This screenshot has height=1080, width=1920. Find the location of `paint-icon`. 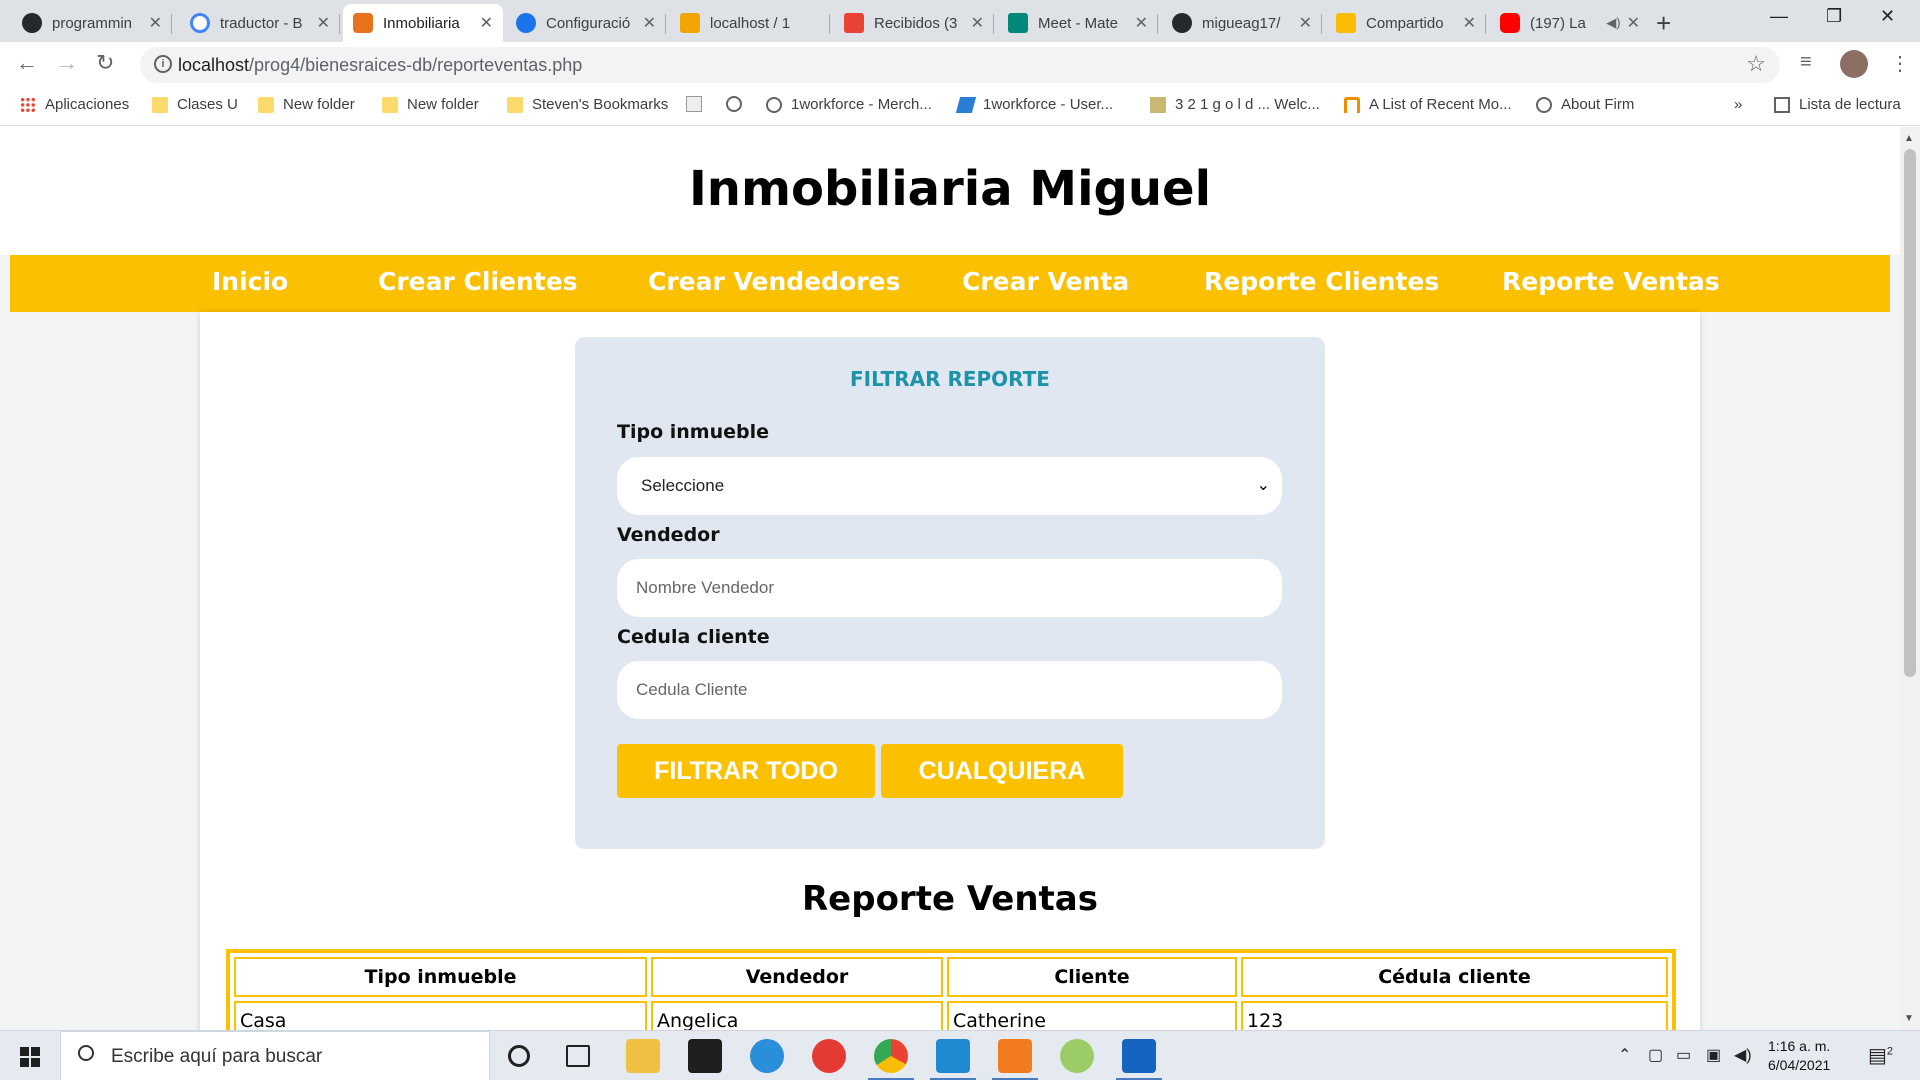

paint-icon is located at coordinates (1077, 1056).